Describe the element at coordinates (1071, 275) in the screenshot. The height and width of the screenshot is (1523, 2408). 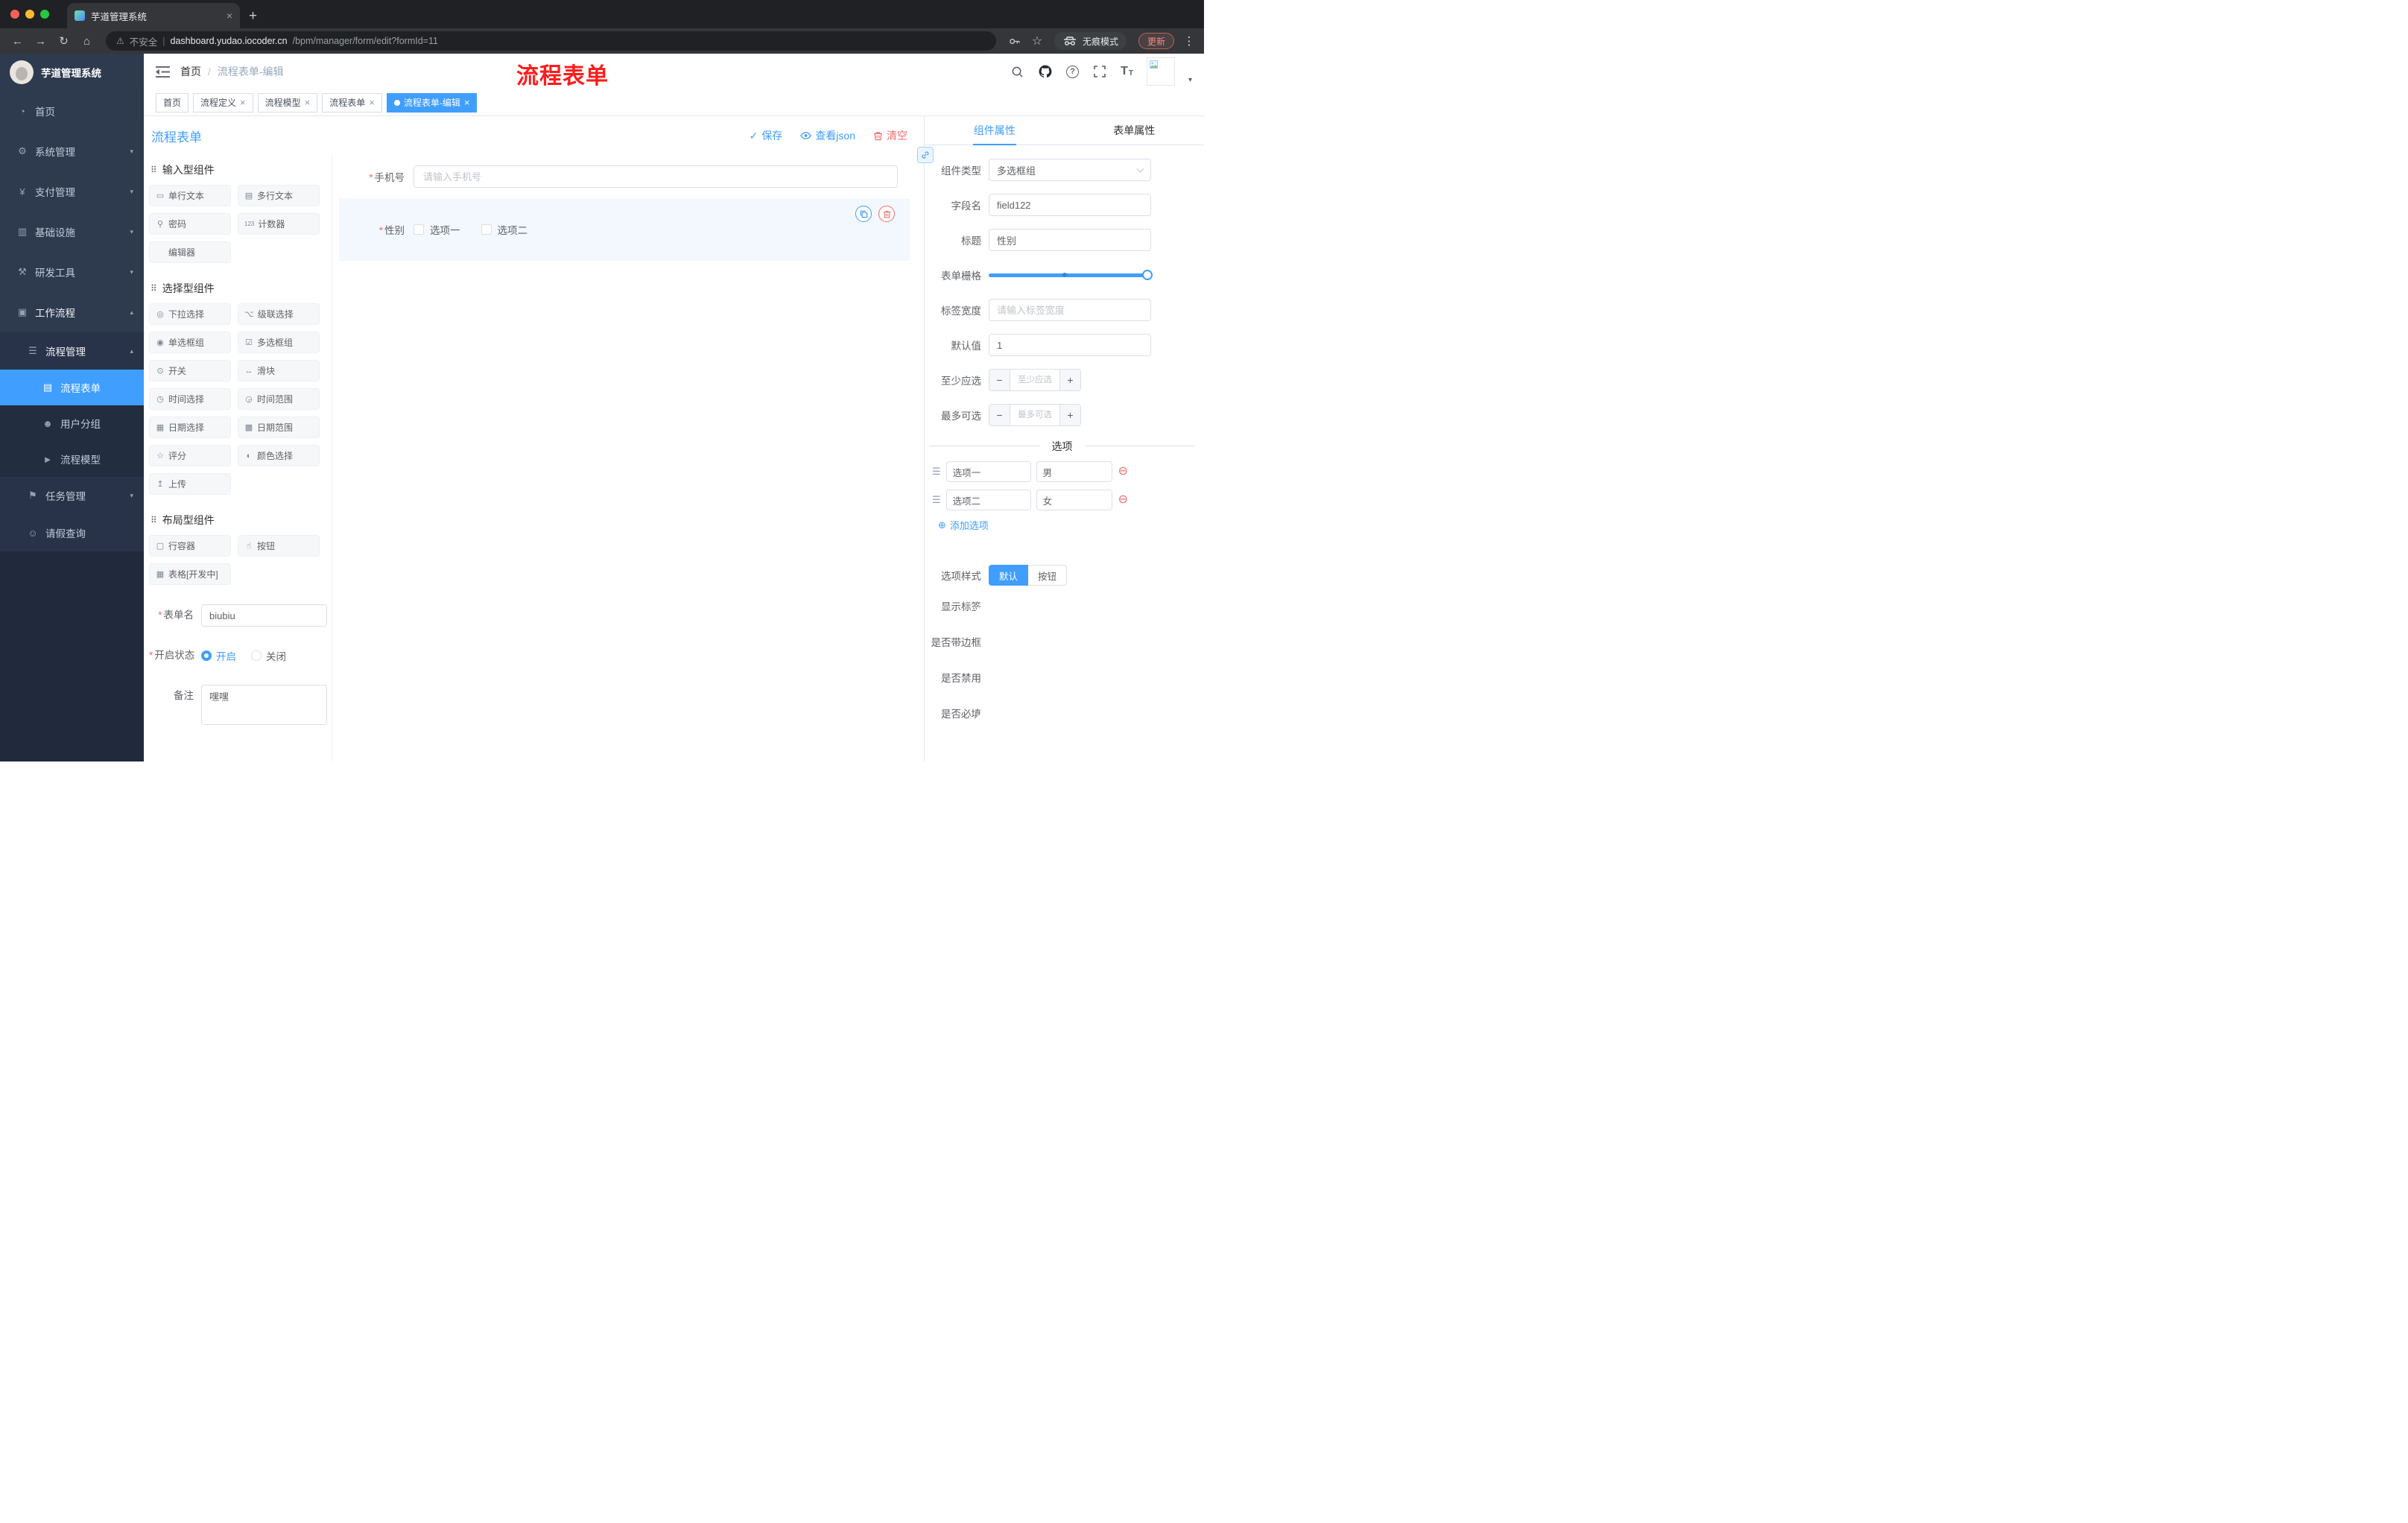
I see `form-grid-slider` at that location.